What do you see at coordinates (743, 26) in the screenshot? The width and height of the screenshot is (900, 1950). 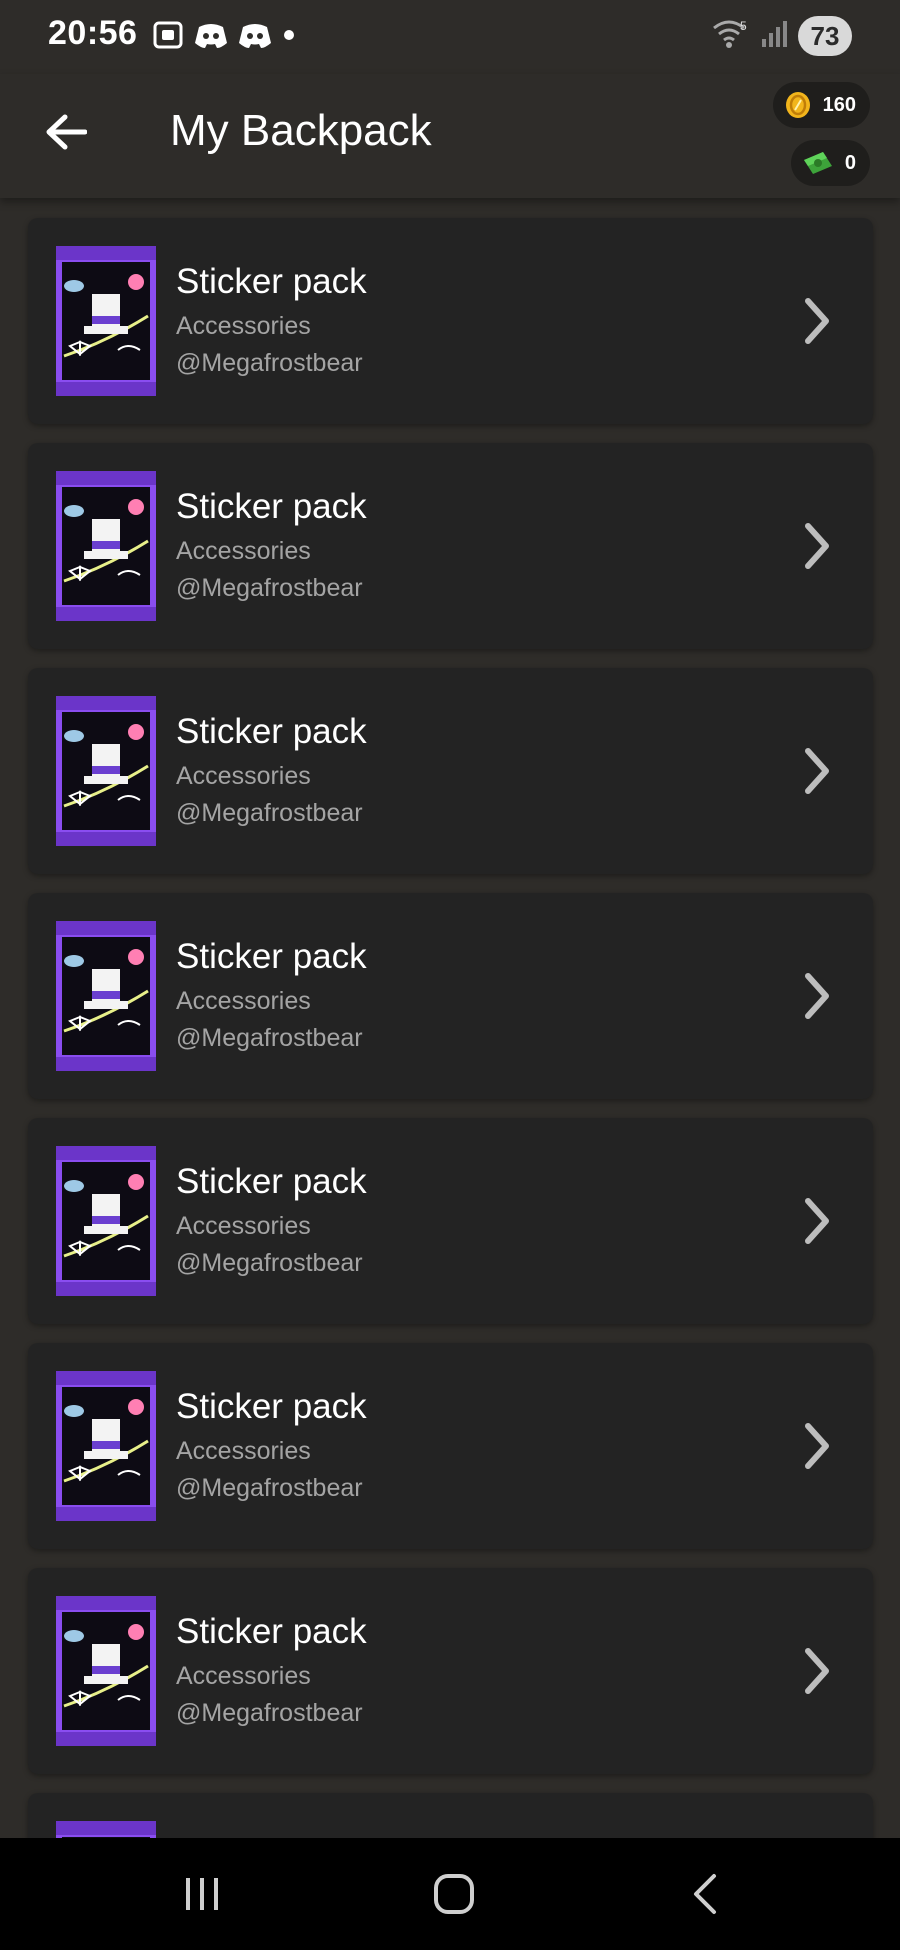 I see `signal-label: 5` at bounding box center [743, 26].